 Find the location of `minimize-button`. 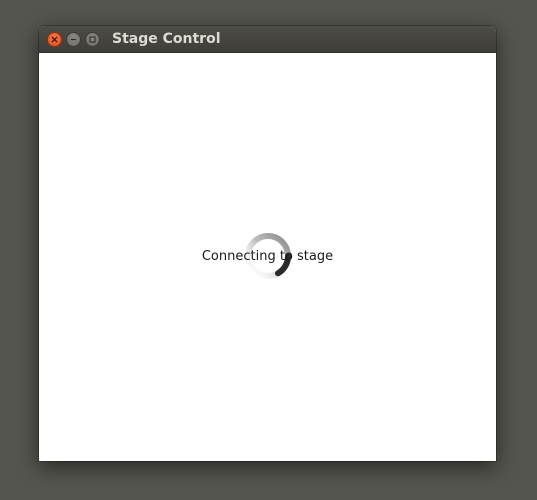

minimize-button is located at coordinates (73, 39).